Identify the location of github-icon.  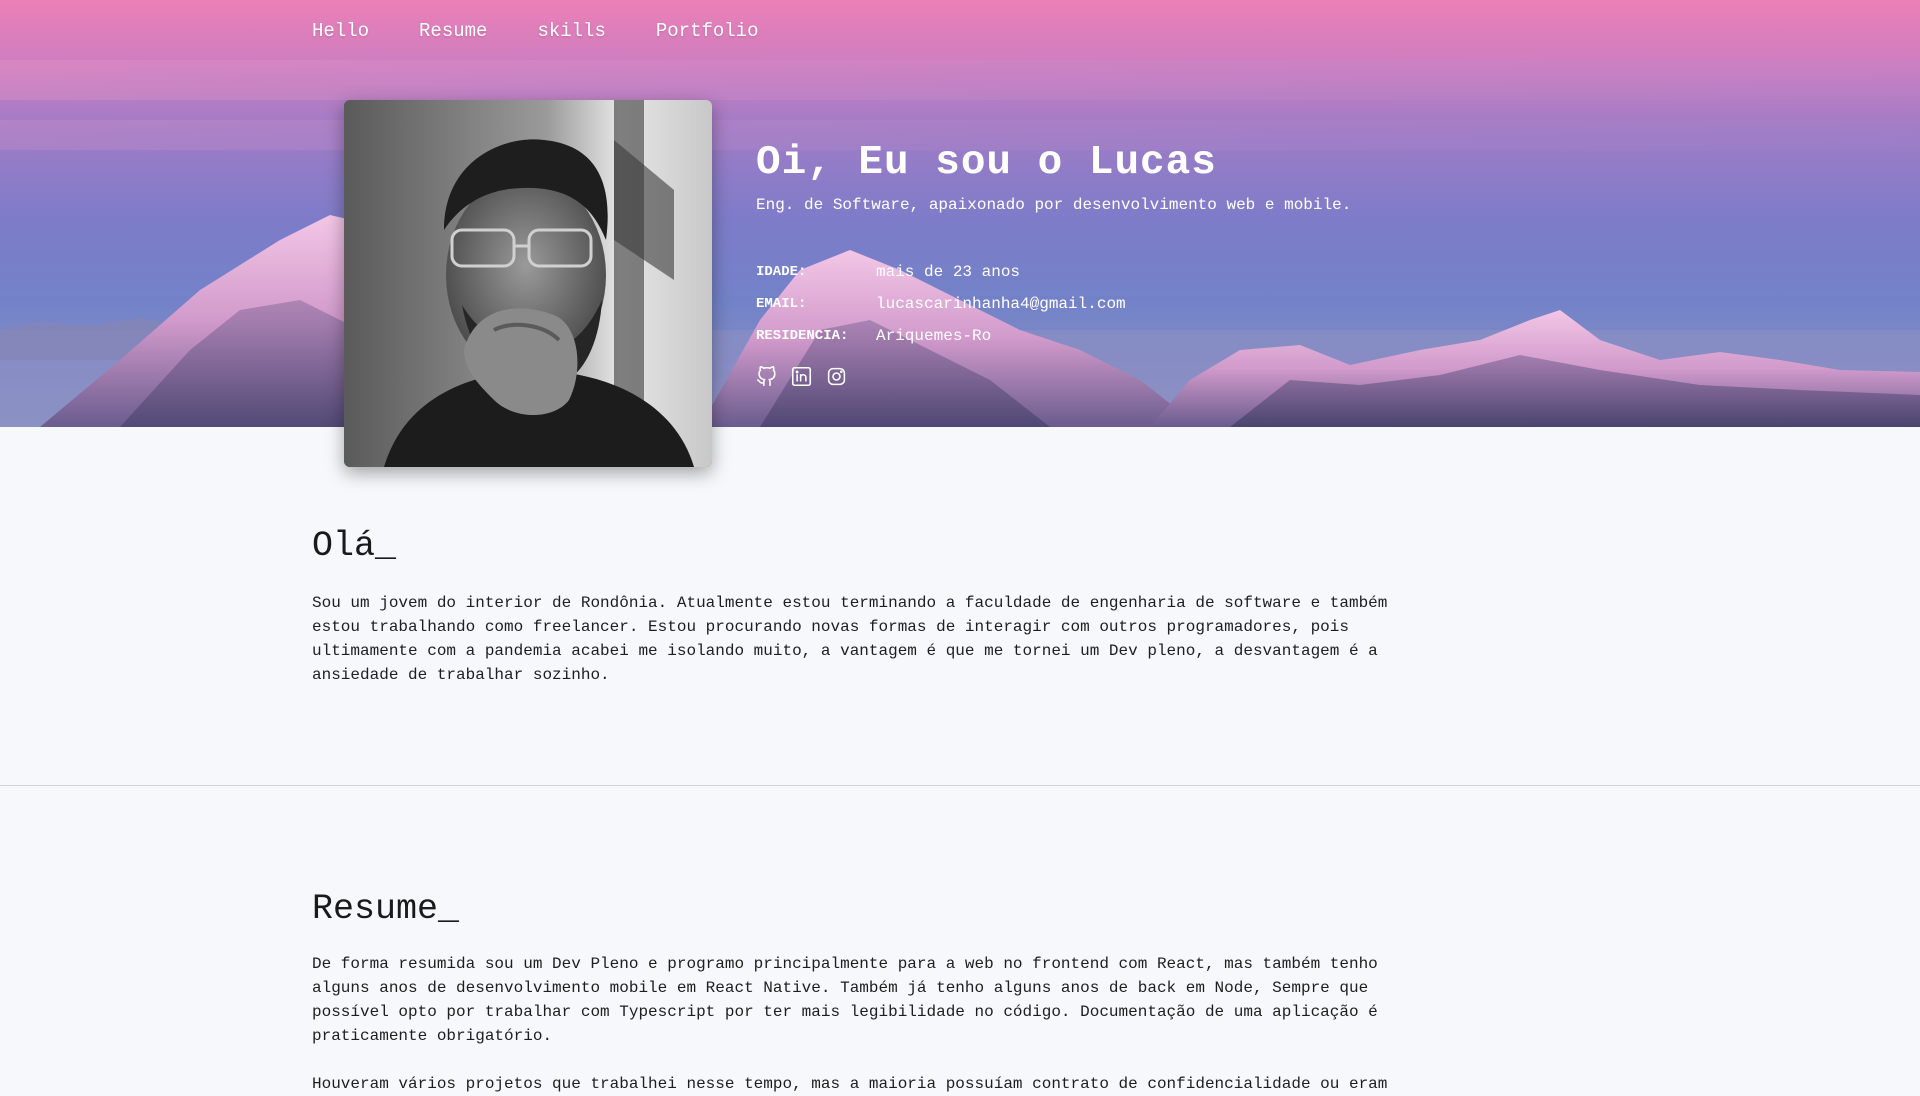
(766, 376).